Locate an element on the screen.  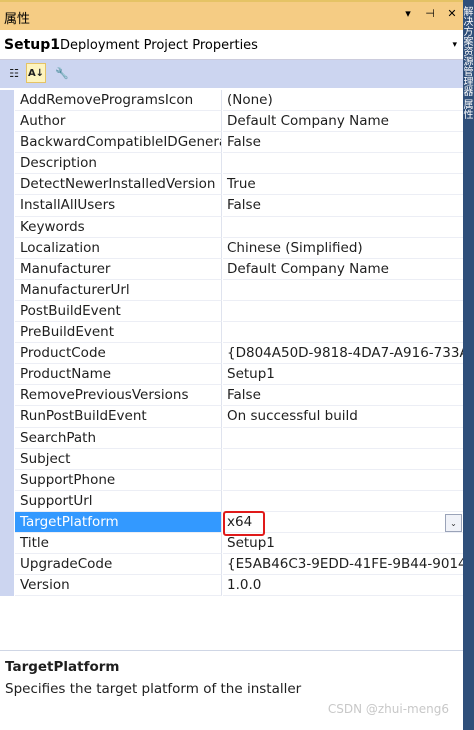
property-value: {D804A50D-9818-4DA7-A916-733A is located at coordinates (343, 354).